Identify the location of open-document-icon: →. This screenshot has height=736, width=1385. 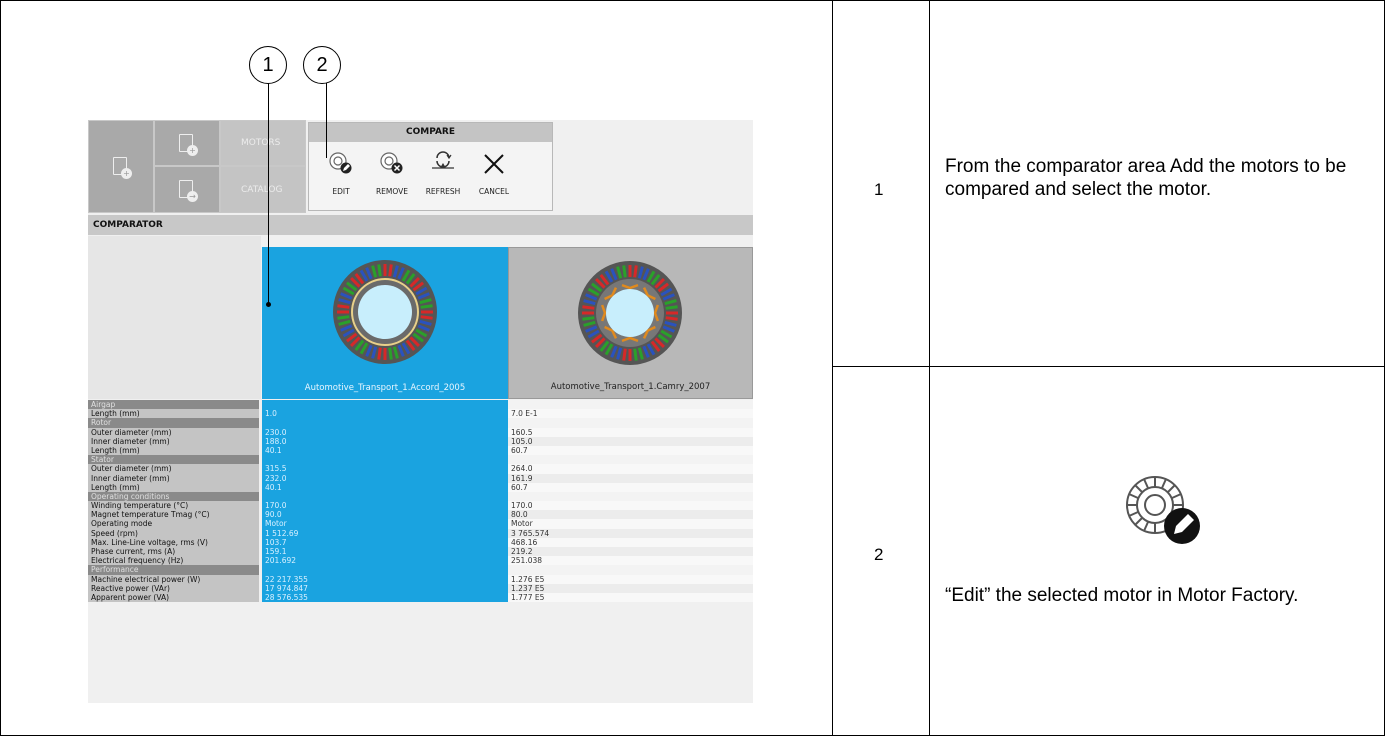
(188, 191).